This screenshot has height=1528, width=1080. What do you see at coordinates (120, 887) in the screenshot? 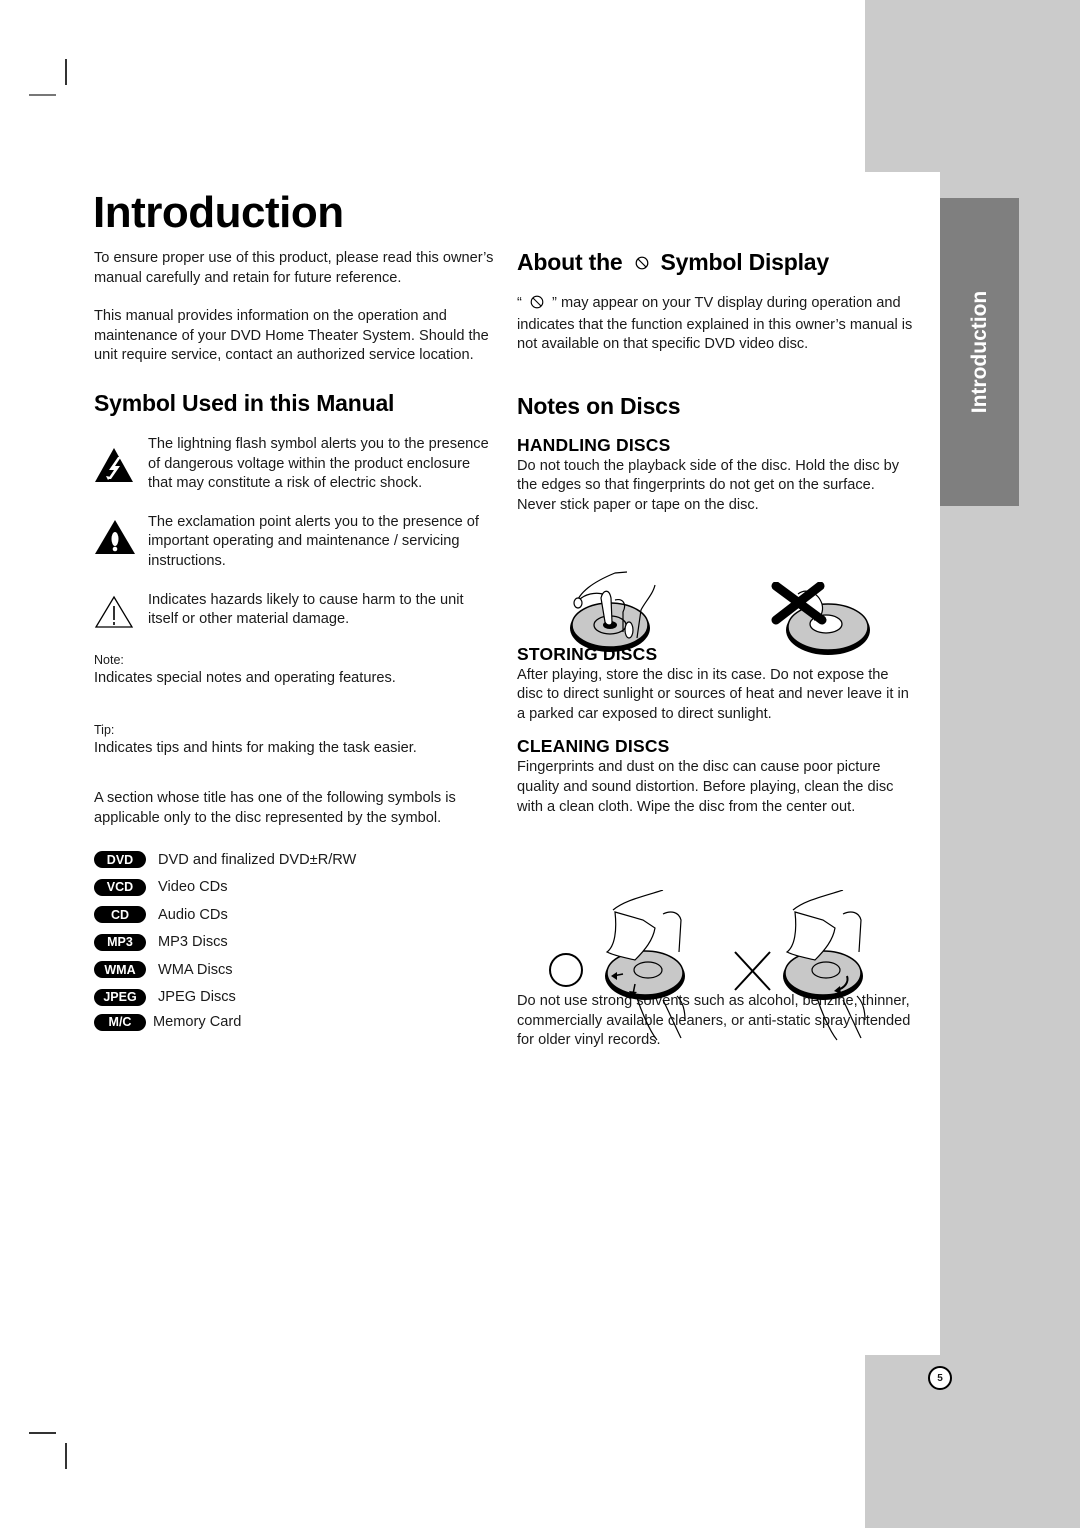
I see `vcd-badge-icon: VCD` at bounding box center [120, 887].